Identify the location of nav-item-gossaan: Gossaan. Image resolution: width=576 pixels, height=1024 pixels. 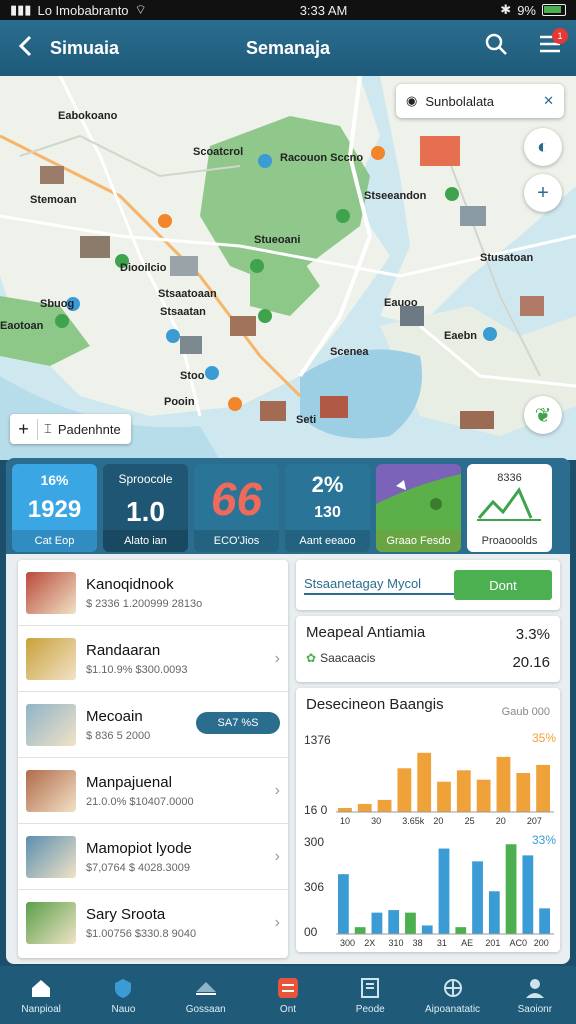
(206, 995).